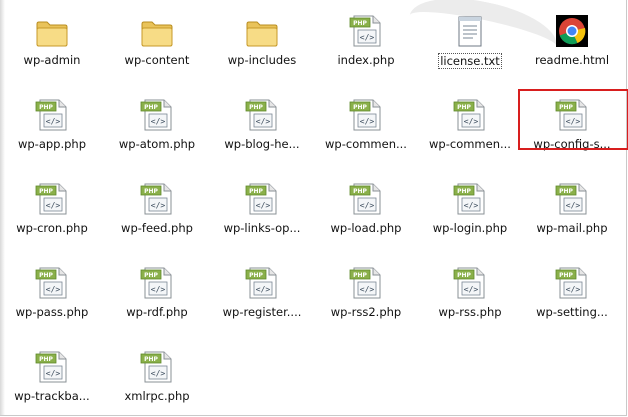 The width and height of the screenshot is (628, 417). What do you see at coordinates (262, 60) in the screenshot?
I see `file-label: wp-includes` at bounding box center [262, 60].